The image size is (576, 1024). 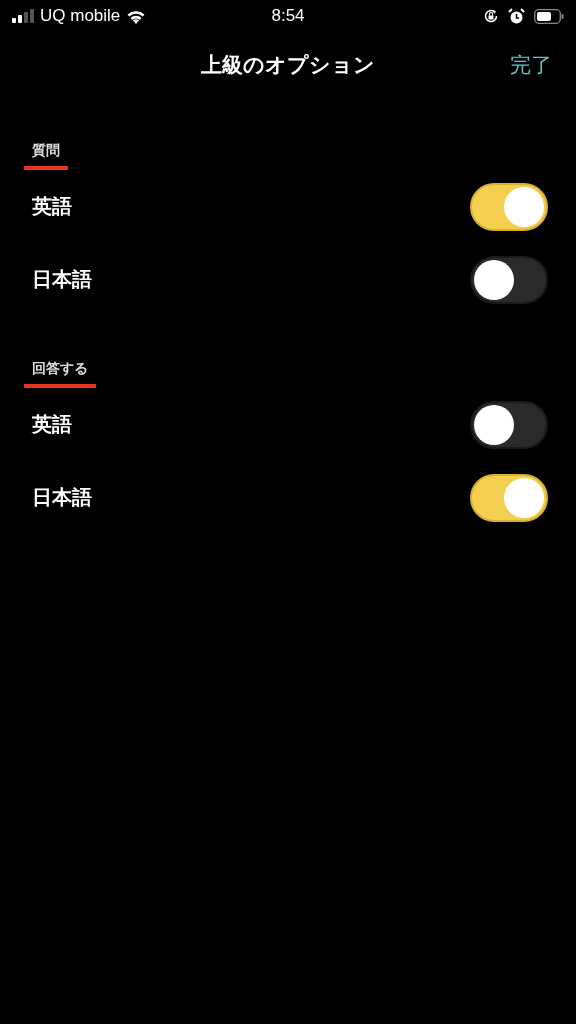 I want to click on clock-time: 8:54, so click(x=288, y=15).